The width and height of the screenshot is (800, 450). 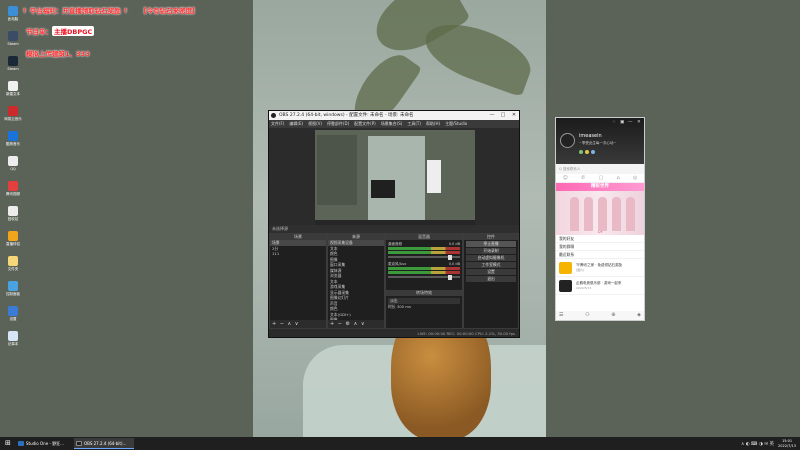 What do you see at coordinates (424, 307) in the screenshot?
I see `transition-duration: 时长 300 ms` at bounding box center [424, 307].